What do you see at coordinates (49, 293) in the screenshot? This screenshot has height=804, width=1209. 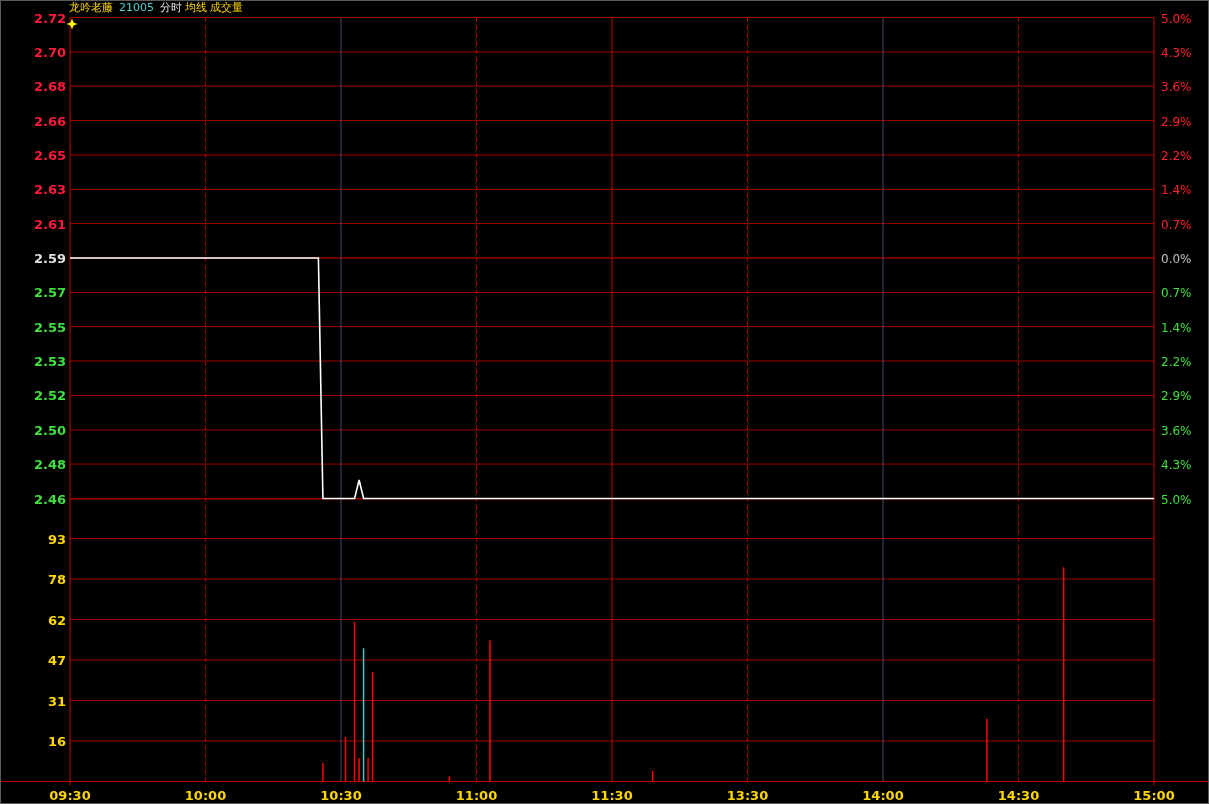 I see `price-axis-label: 2.57` at bounding box center [49, 293].